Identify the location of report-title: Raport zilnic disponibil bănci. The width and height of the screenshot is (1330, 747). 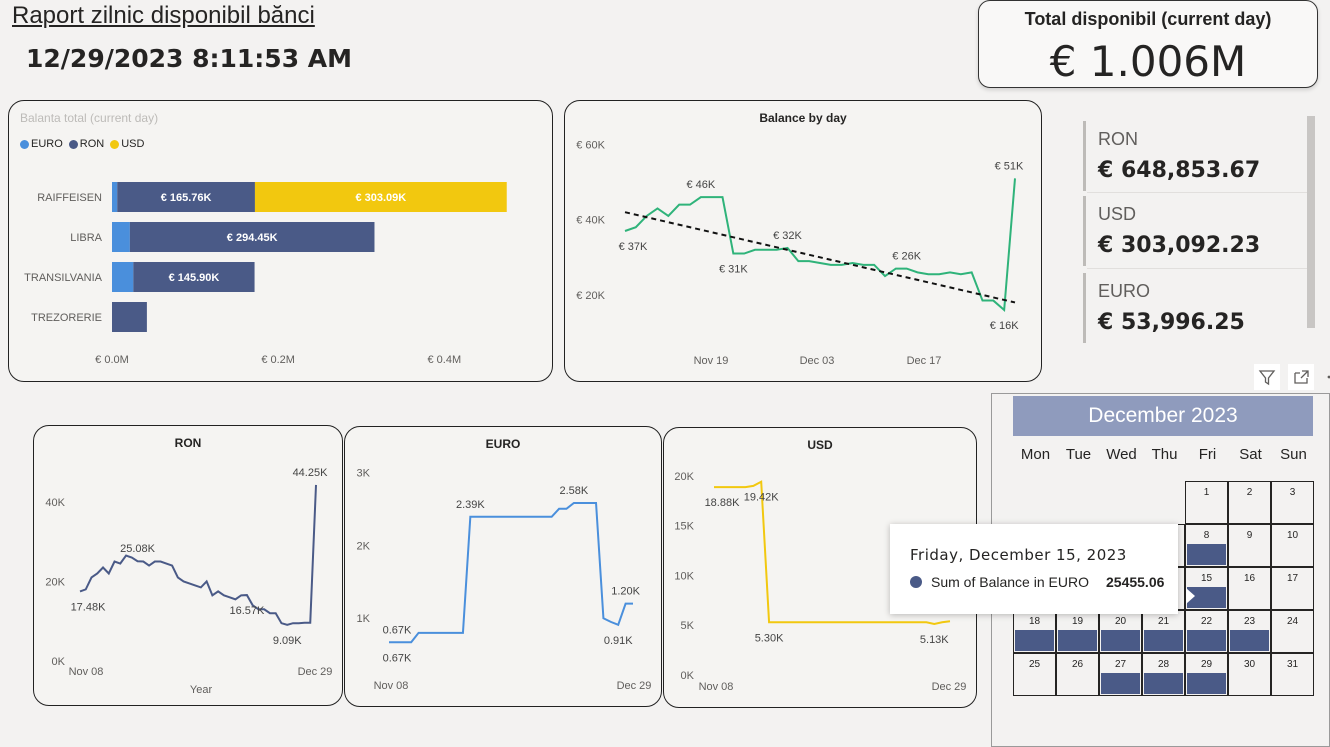
(163, 15).